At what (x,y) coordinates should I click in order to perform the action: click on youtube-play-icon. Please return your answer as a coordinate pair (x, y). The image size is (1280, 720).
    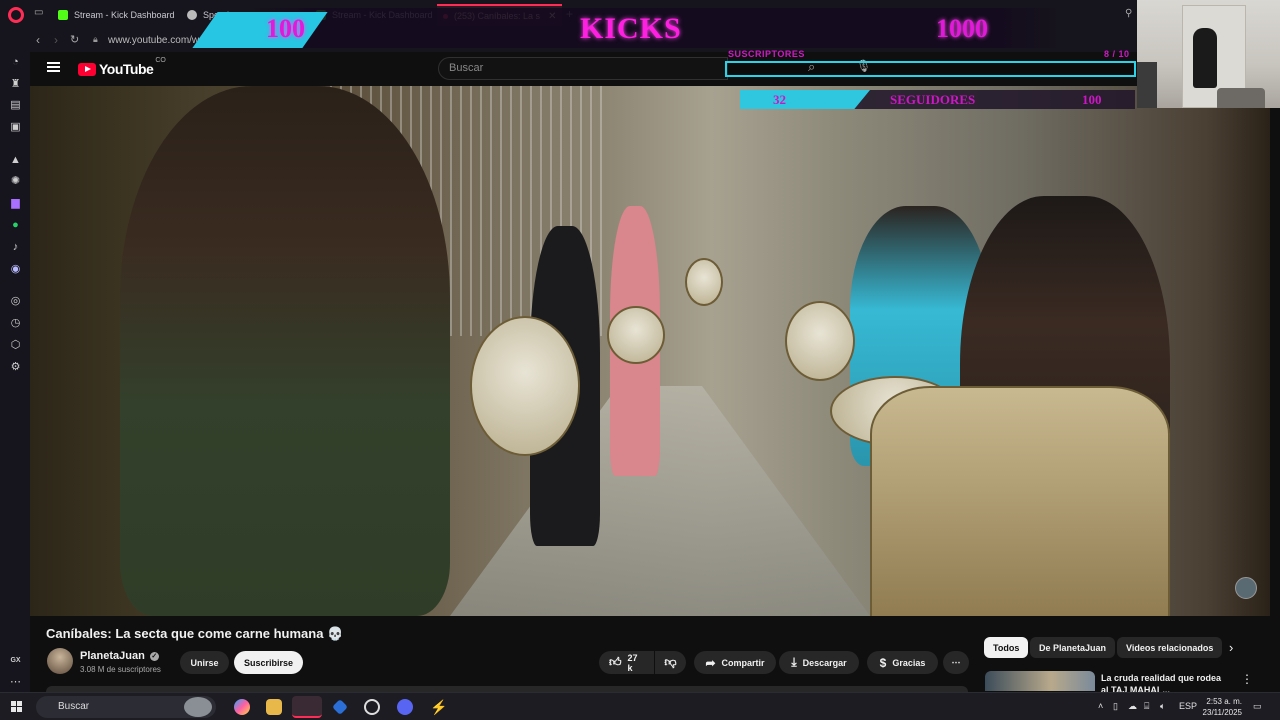
    Looking at the image, I should click on (87, 69).